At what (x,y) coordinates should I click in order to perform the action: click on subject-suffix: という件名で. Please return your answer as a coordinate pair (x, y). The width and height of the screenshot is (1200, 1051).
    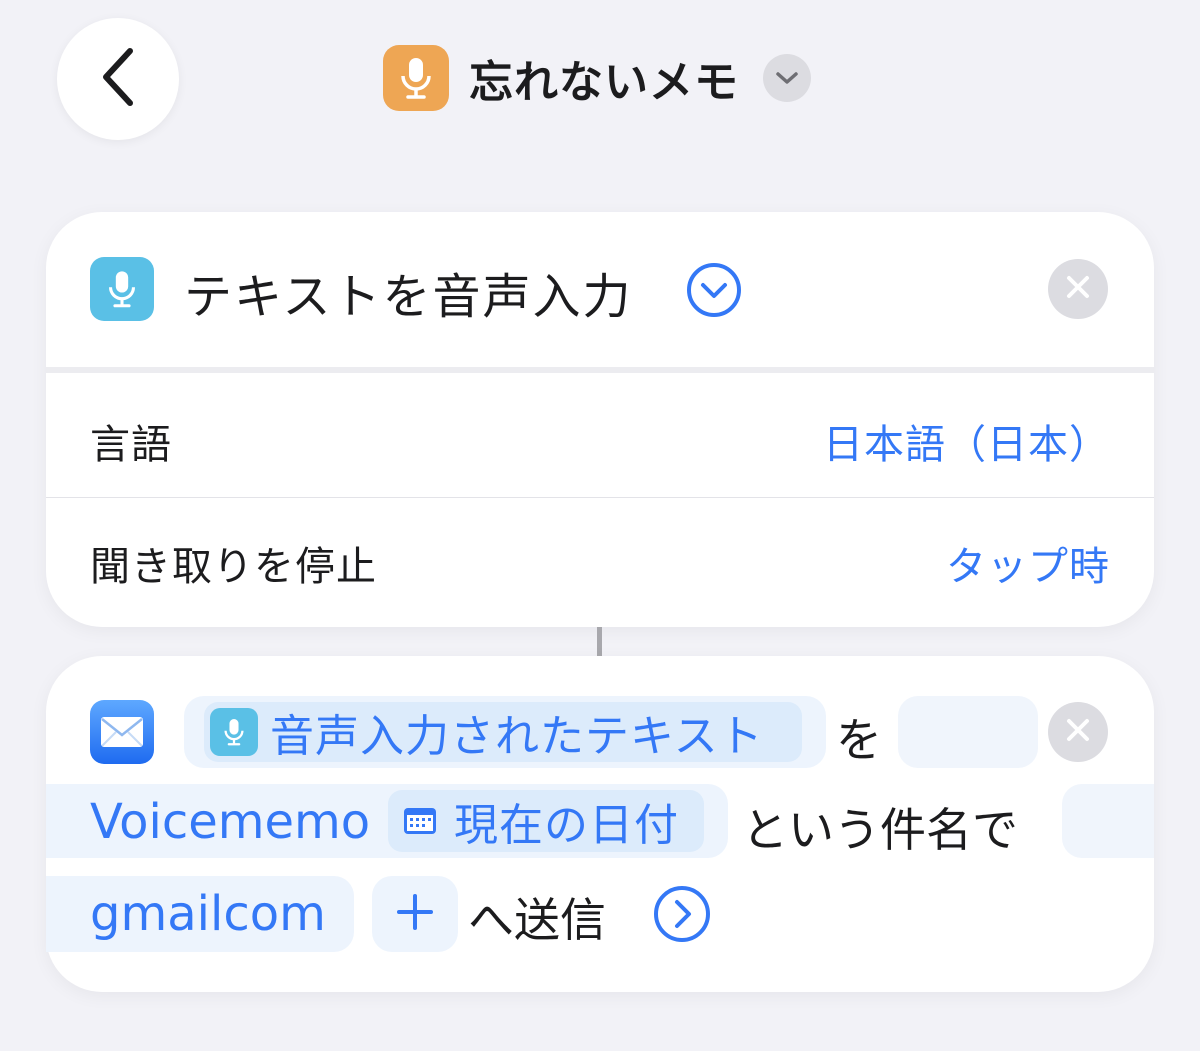
    Looking at the image, I should click on (880, 830).